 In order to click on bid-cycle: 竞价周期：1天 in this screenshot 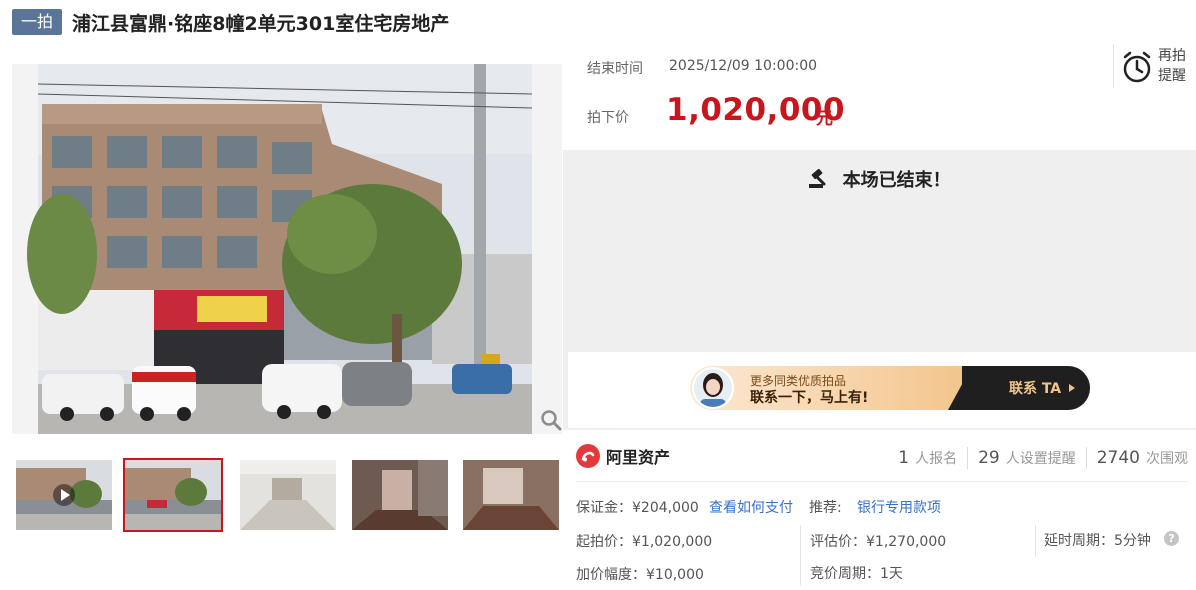, I will do `click(856, 574)`.